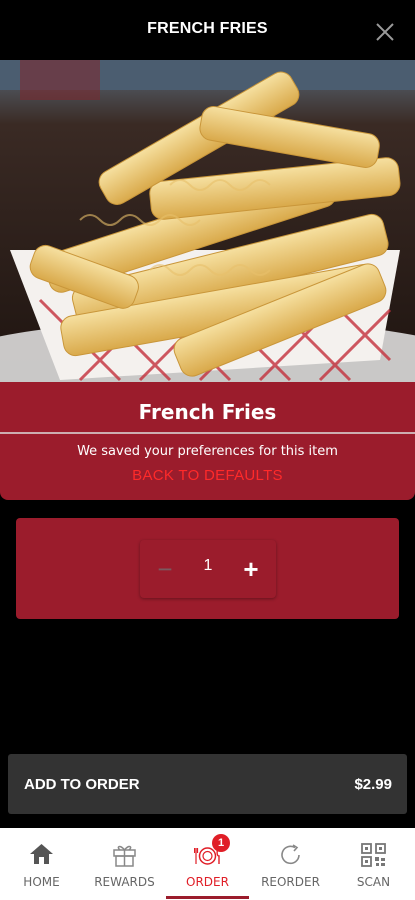 The width and height of the screenshot is (415, 900). I want to click on item-name: French Fries, so click(207, 412).